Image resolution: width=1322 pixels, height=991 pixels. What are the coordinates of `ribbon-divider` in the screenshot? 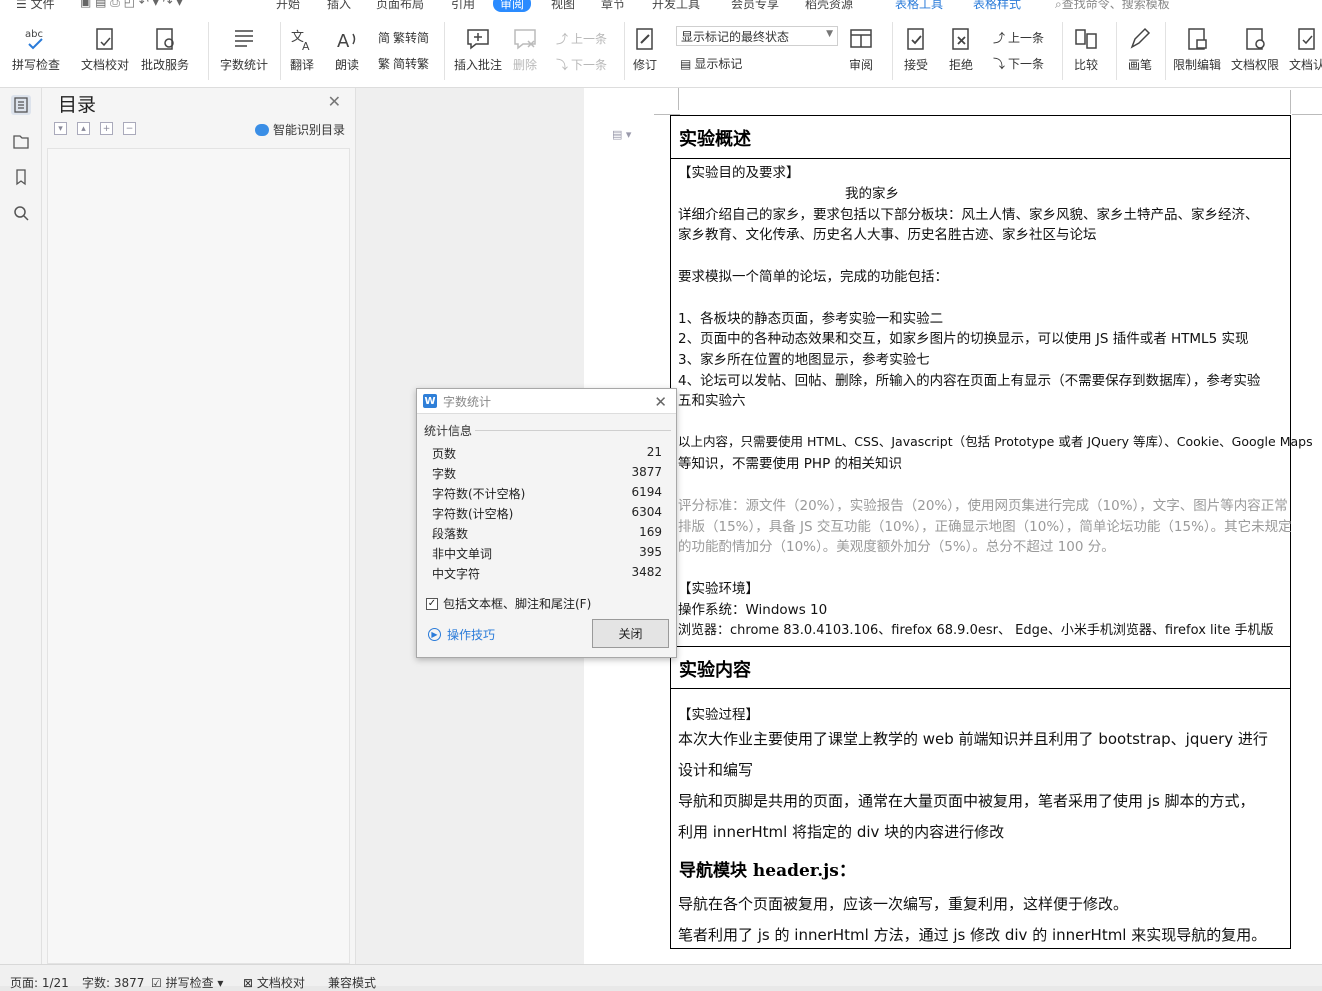 It's located at (1165, 51).